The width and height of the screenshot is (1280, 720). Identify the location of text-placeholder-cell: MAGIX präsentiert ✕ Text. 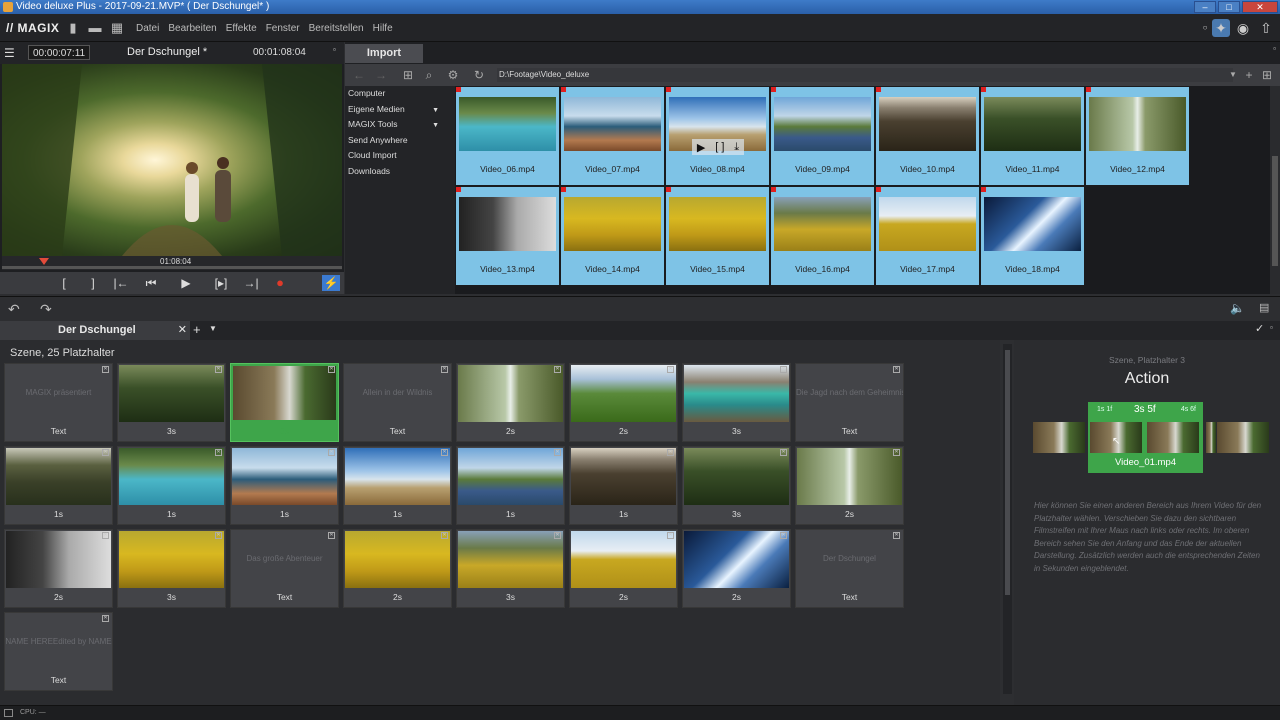
(58, 402).